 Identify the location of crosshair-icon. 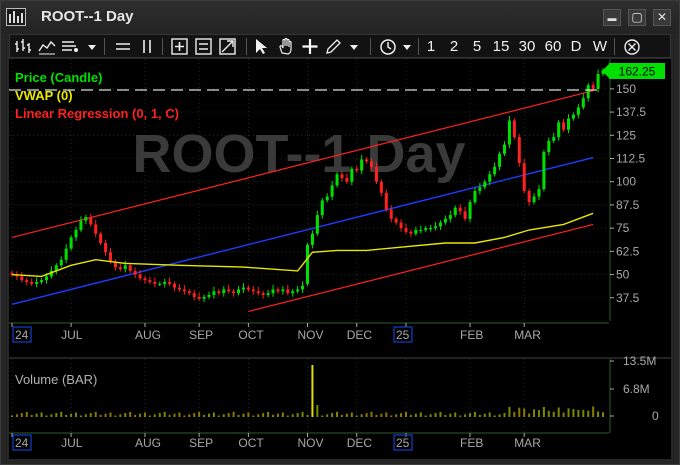
(310, 46).